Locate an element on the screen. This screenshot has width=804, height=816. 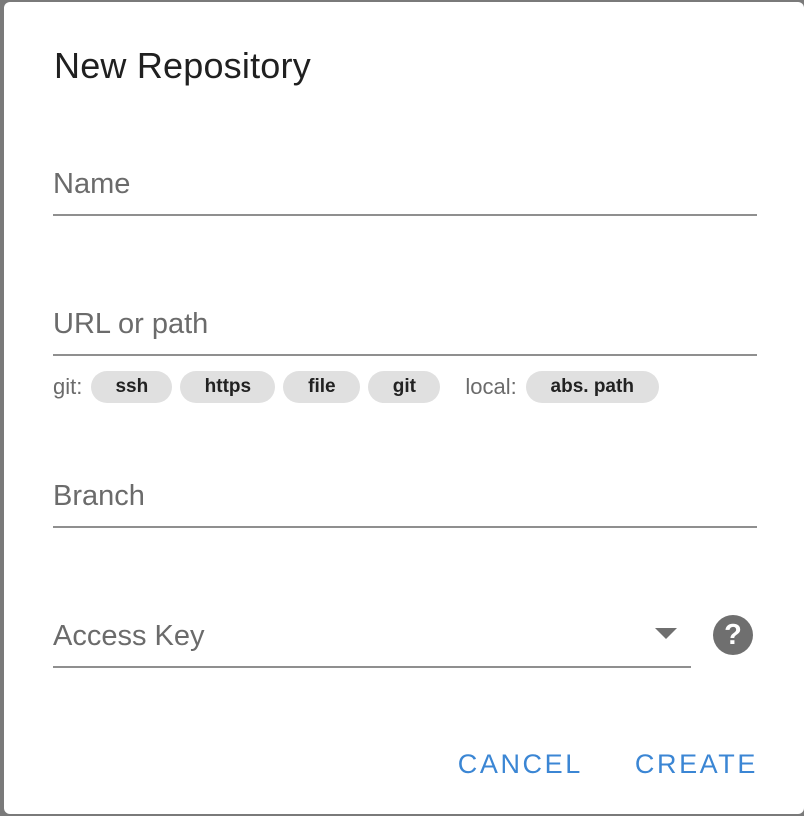
name-field: Name is located at coordinates (405, 184).